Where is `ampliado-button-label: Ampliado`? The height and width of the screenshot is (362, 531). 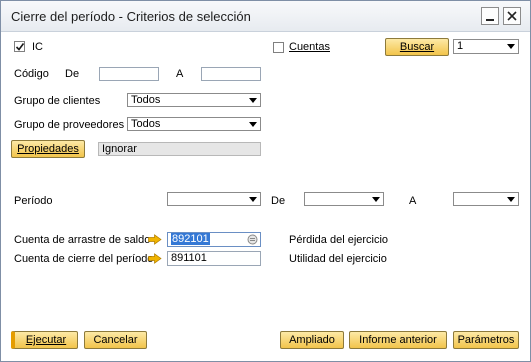
ampliado-button-label: Ampliado is located at coordinates (312, 340).